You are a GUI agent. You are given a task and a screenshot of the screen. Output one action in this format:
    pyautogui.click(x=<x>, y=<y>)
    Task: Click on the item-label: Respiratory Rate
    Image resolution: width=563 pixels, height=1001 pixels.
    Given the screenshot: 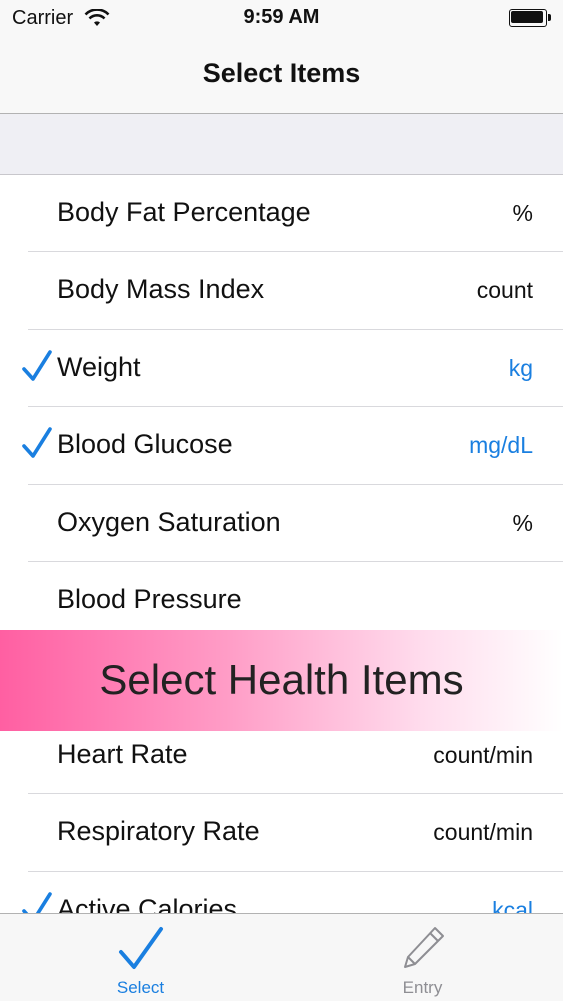 What is the action you would take?
    pyautogui.click(x=158, y=831)
    